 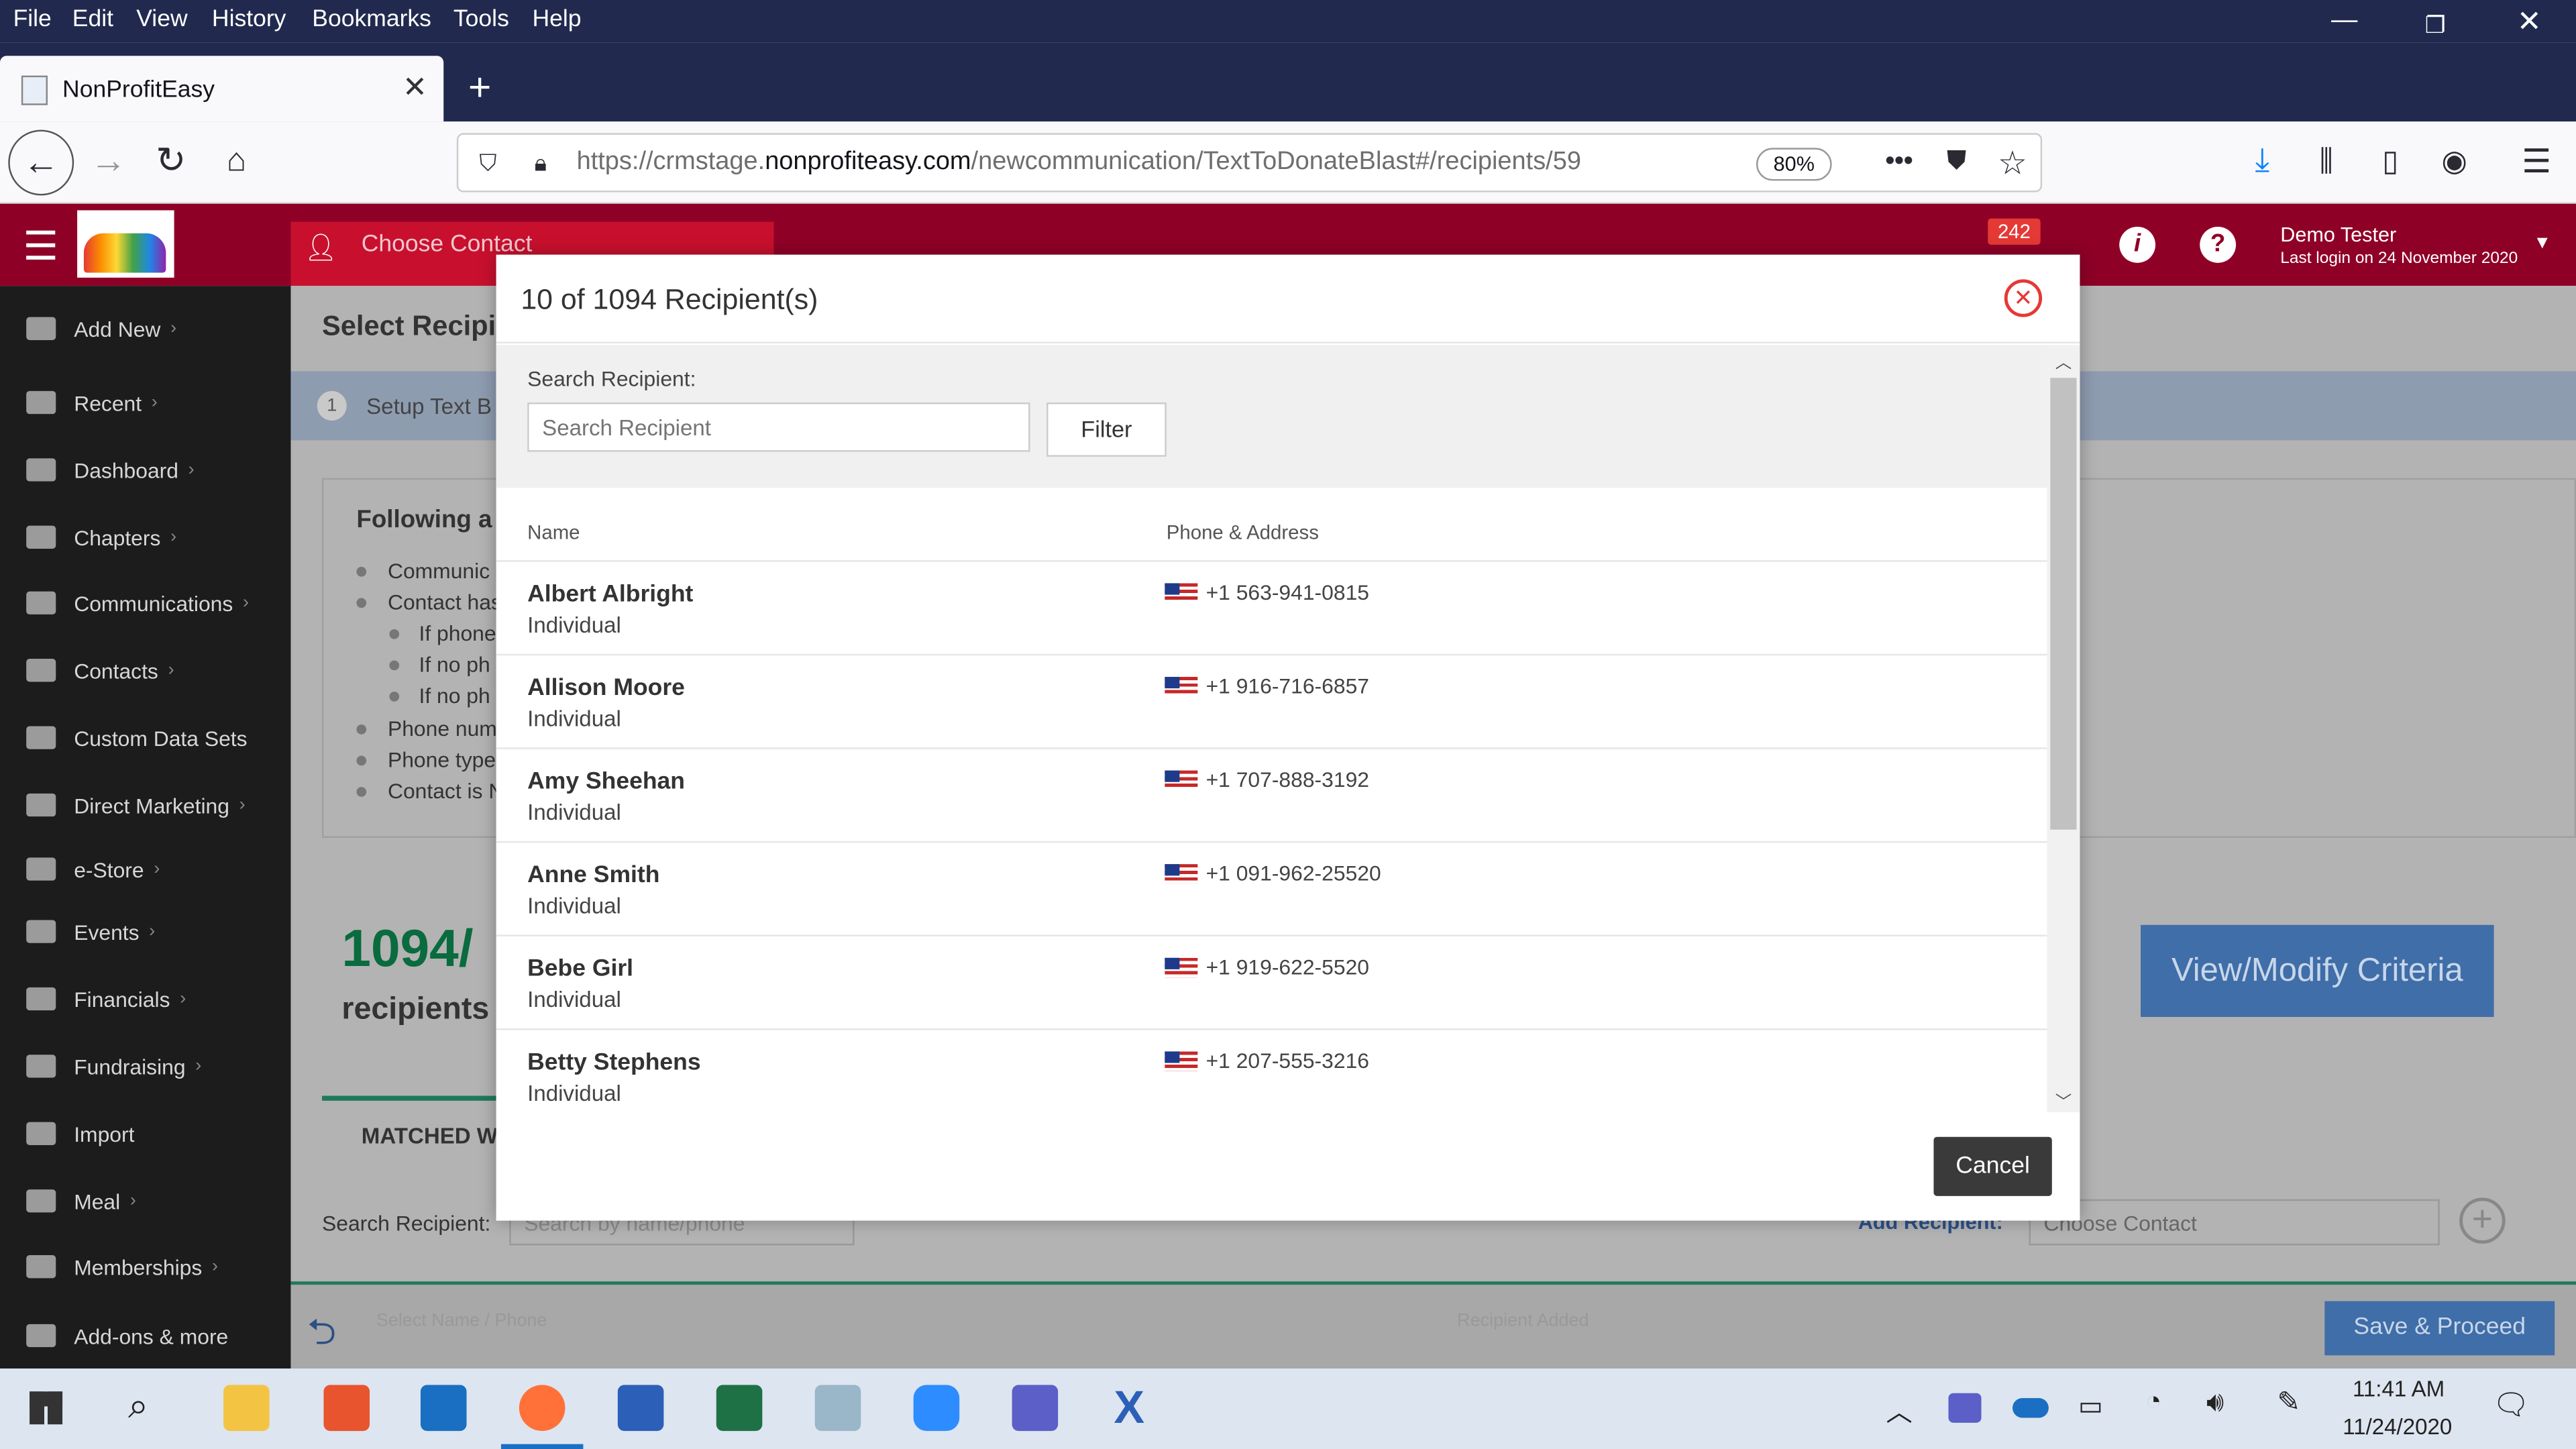 I want to click on sidebar-item-direct-marketing: Direct Marketing ›, so click(x=145, y=805).